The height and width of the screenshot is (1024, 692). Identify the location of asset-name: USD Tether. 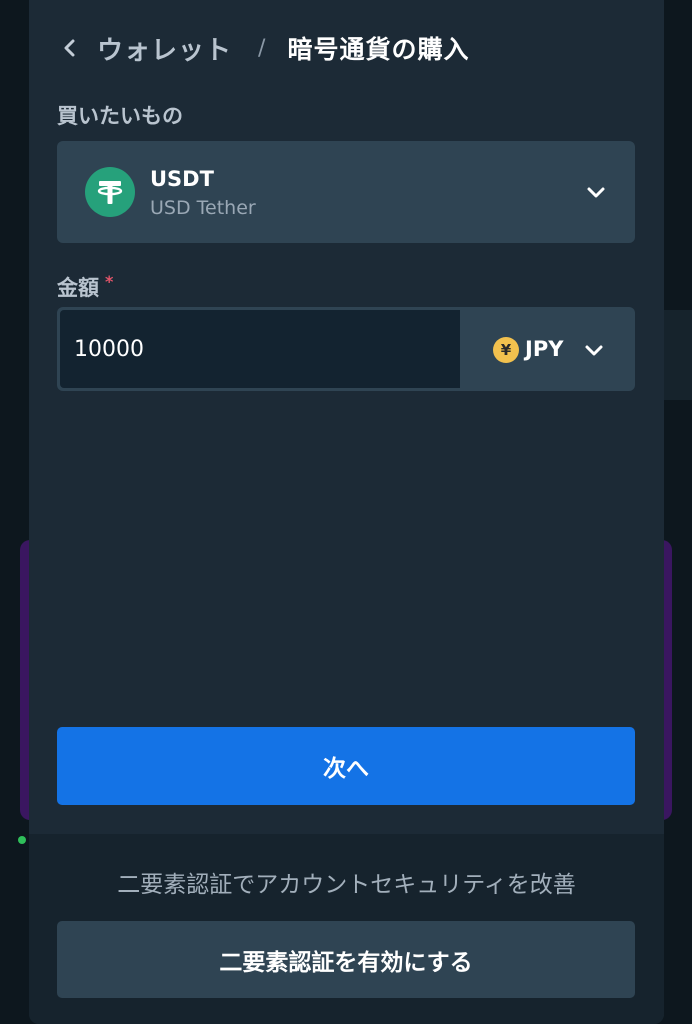
(203, 208).